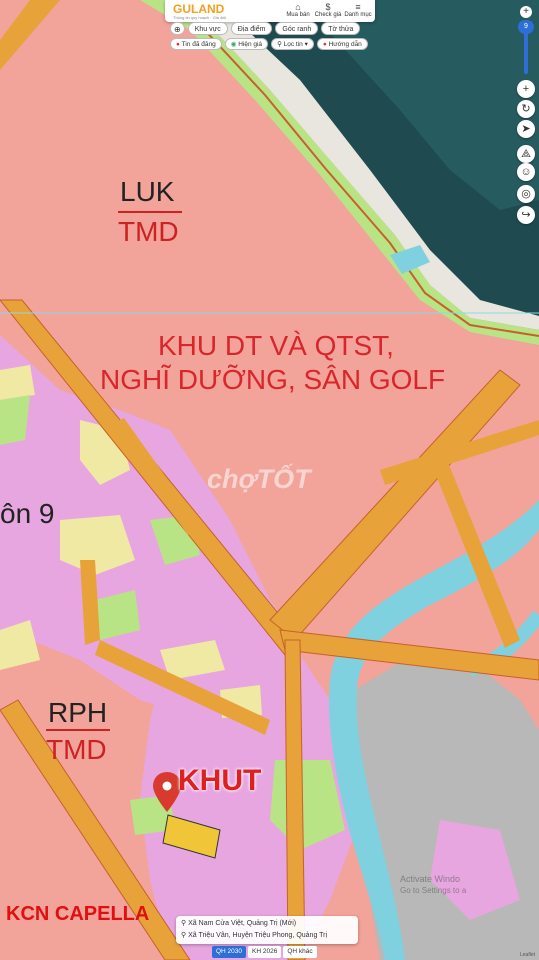  What do you see at coordinates (297, 28) in the screenshot?
I see `tab-goc-ranh: Góc ranh` at bounding box center [297, 28].